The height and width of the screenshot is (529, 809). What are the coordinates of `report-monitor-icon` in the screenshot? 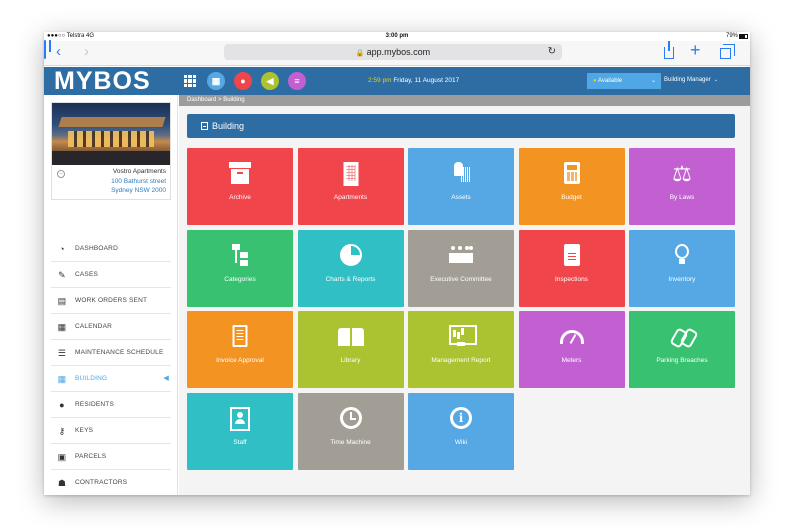 It's located at (461, 337).